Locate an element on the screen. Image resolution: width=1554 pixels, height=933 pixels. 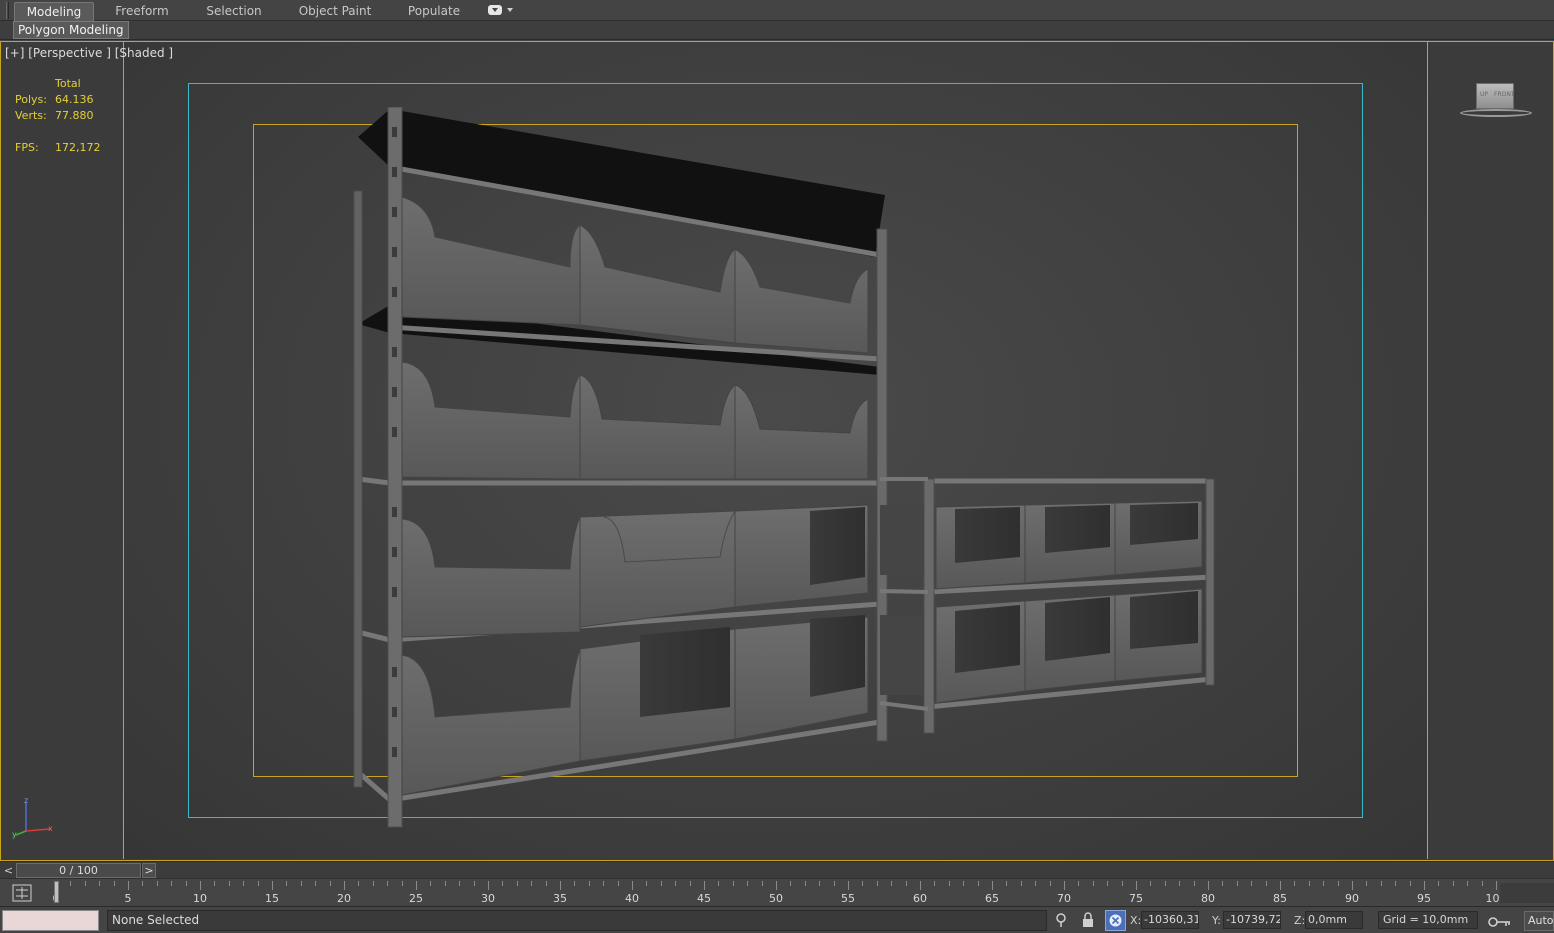
z-coord-label: Z: is located at coordinates (1300, 920).